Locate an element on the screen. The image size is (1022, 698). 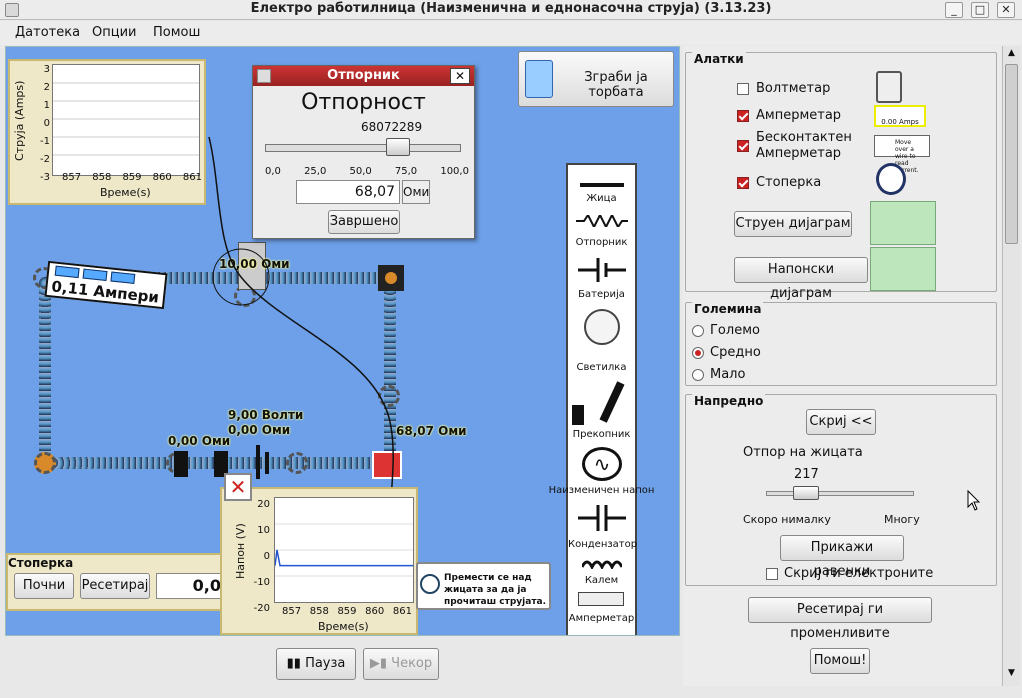
menu-help: Помош is located at coordinates (176, 32).